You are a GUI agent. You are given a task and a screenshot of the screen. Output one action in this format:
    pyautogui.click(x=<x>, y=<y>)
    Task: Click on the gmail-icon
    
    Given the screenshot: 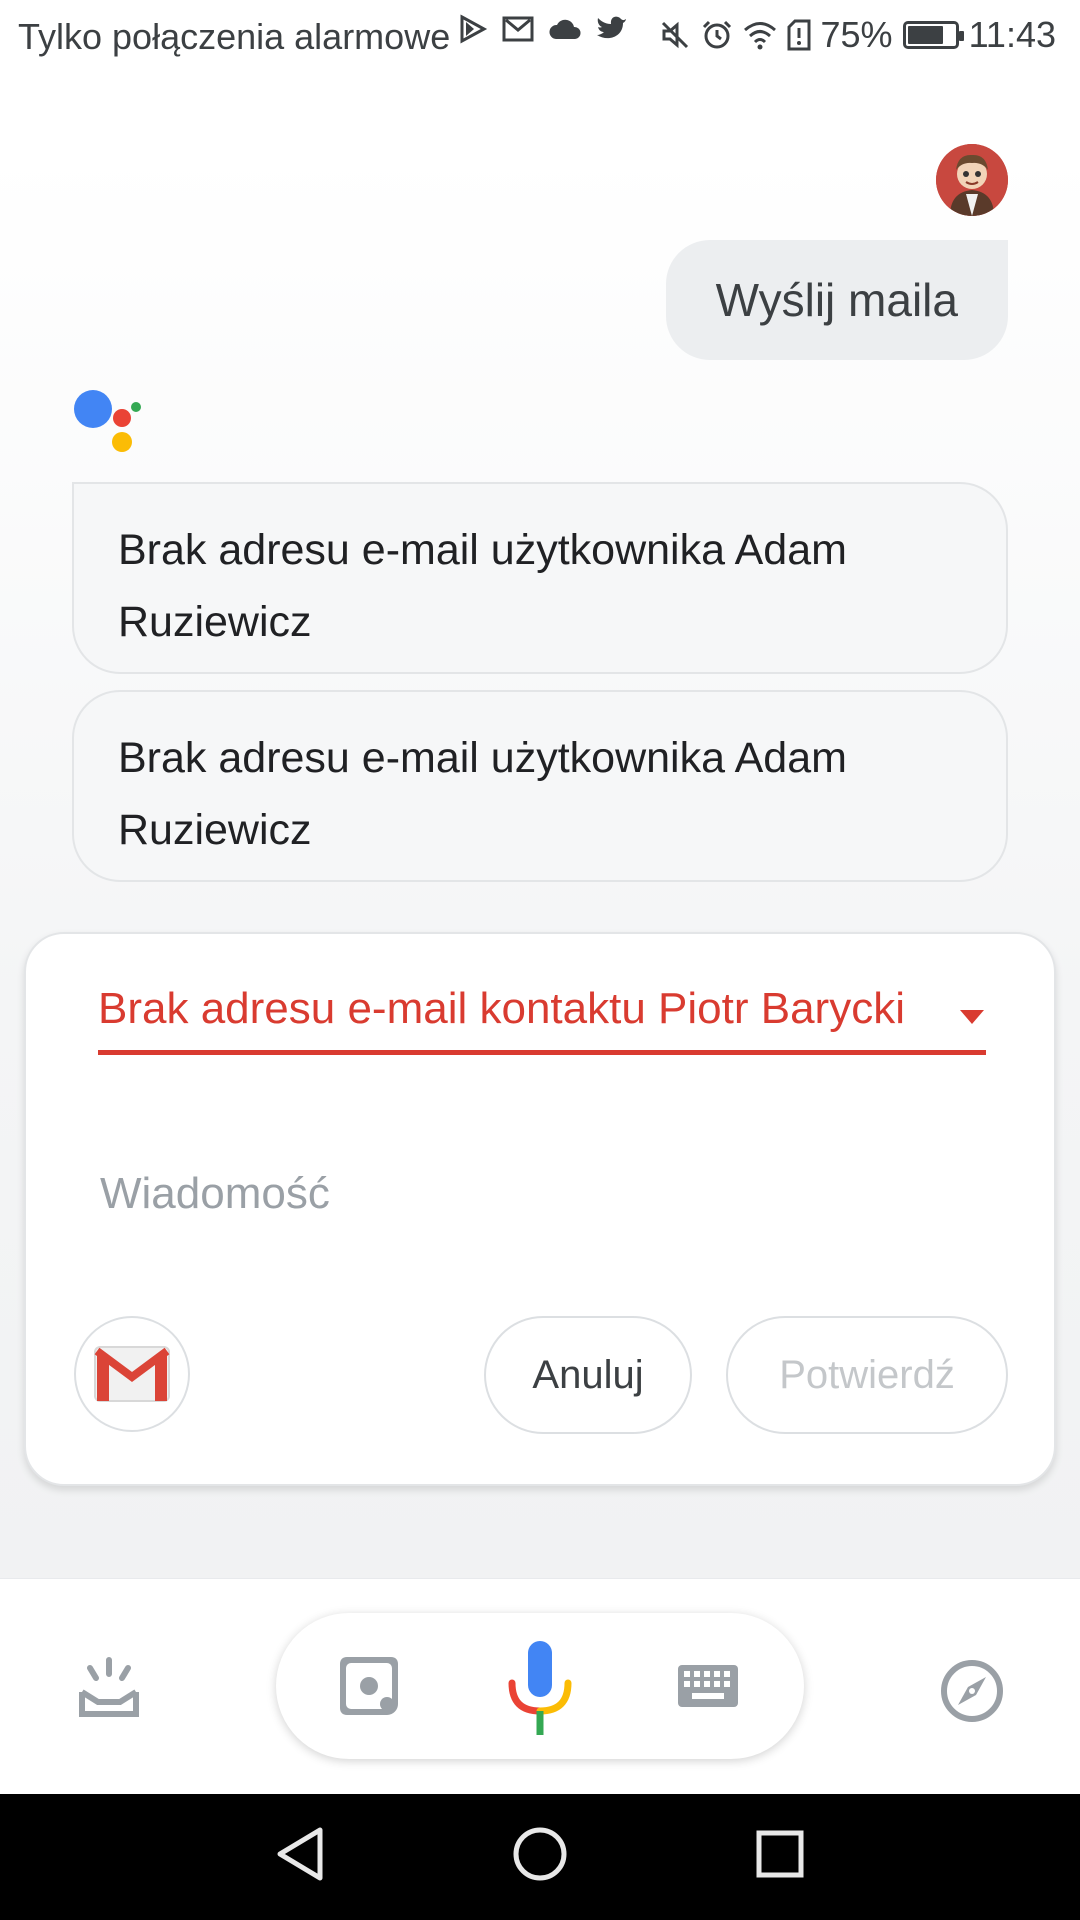 What is the action you would take?
    pyautogui.click(x=132, y=1374)
    